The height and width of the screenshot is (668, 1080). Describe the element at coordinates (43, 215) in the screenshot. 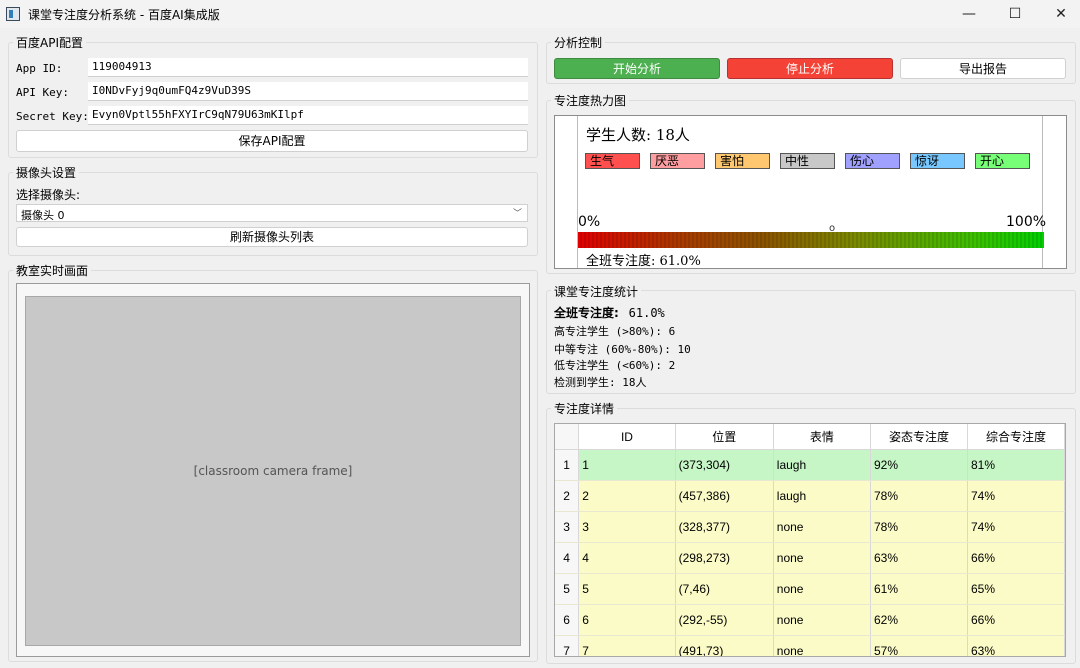

I see `camera-select-value: 摄像头 0` at that location.